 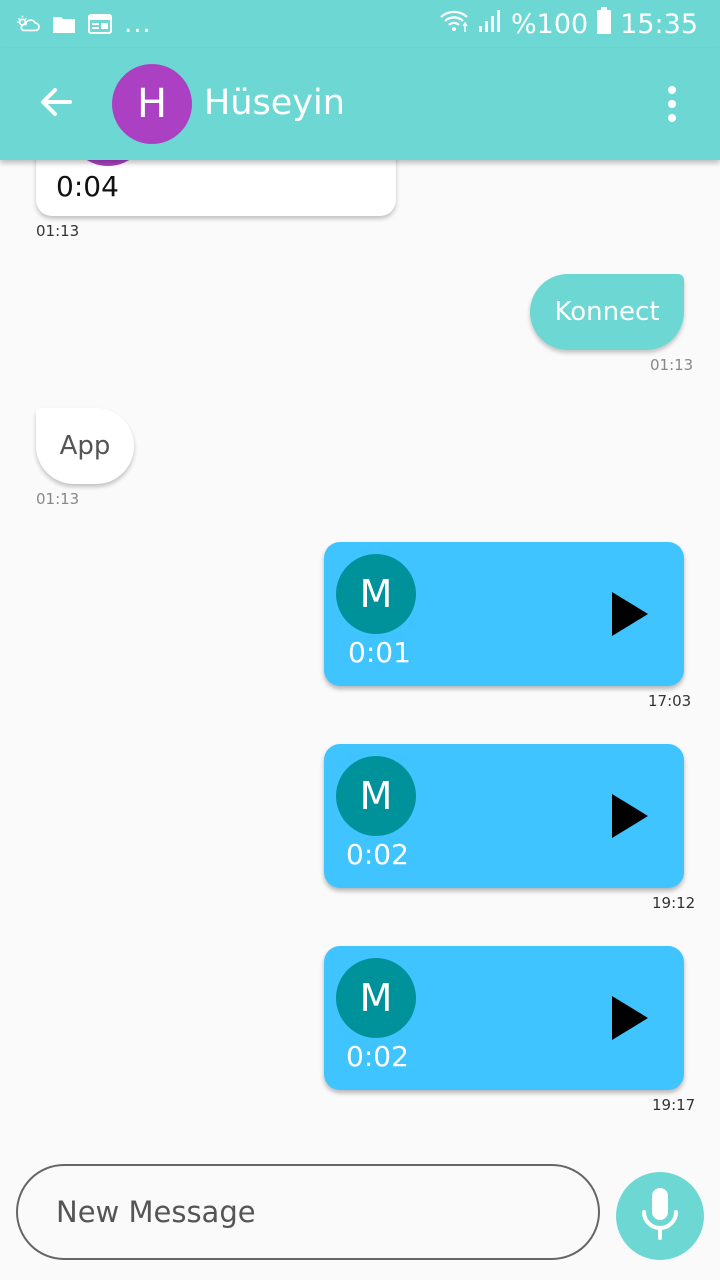 What do you see at coordinates (28, 24) in the screenshot?
I see `weather-icon` at bounding box center [28, 24].